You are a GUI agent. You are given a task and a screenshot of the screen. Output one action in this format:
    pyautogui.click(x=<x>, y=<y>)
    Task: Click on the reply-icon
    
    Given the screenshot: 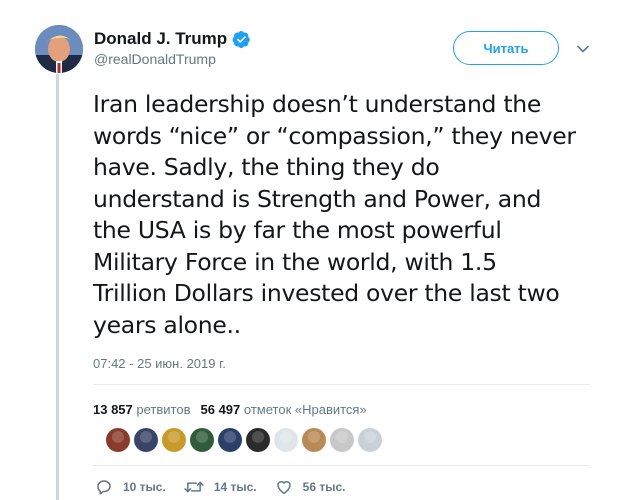 What is the action you would take?
    pyautogui.click(x=104, y=487)
    